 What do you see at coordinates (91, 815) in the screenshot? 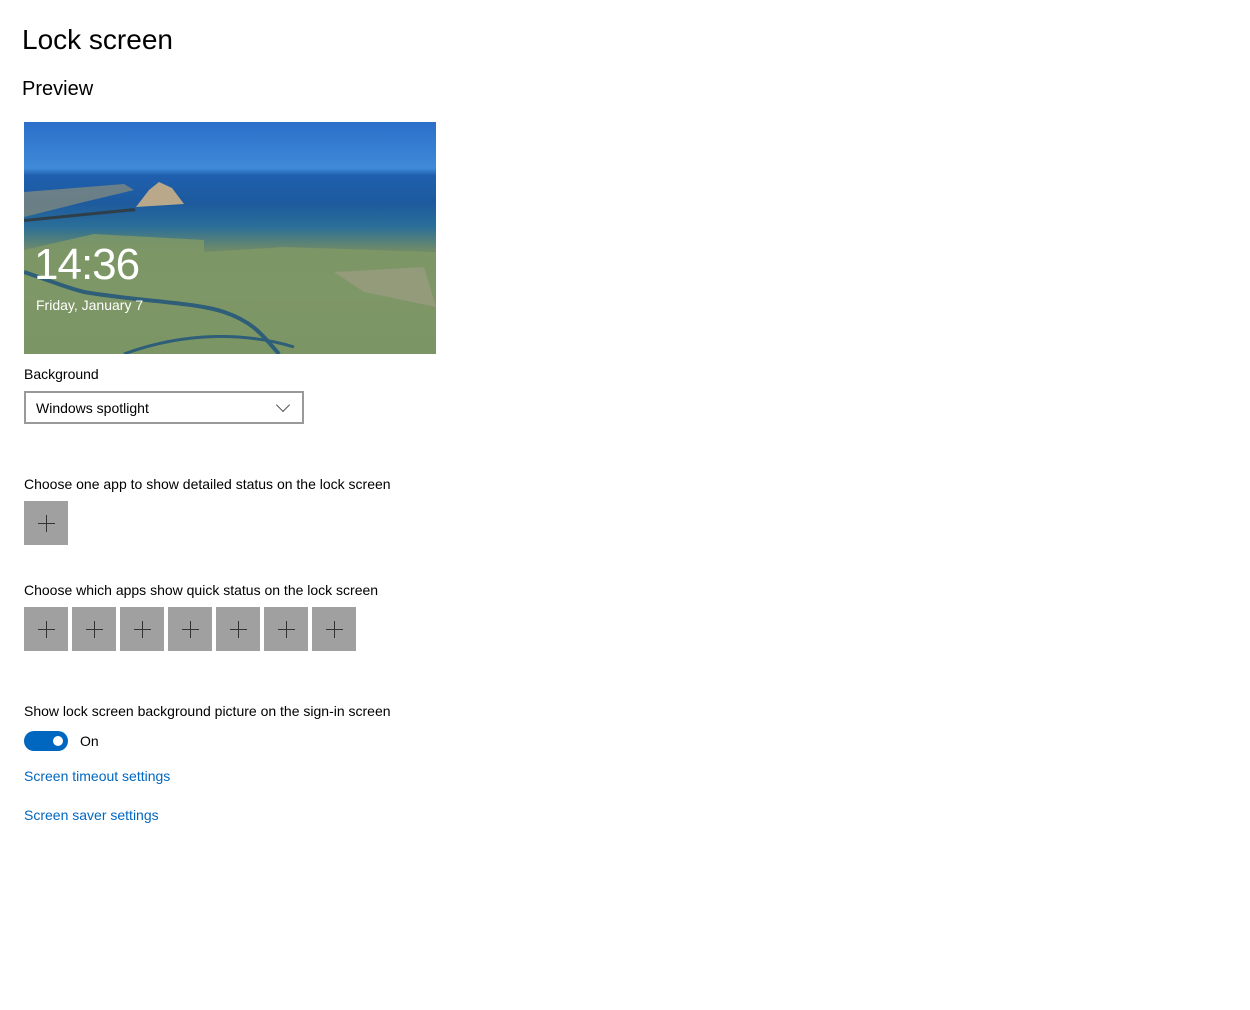
I see `screen-saver-settings-link: Screen saver settings` at bounding box center [91, 815].